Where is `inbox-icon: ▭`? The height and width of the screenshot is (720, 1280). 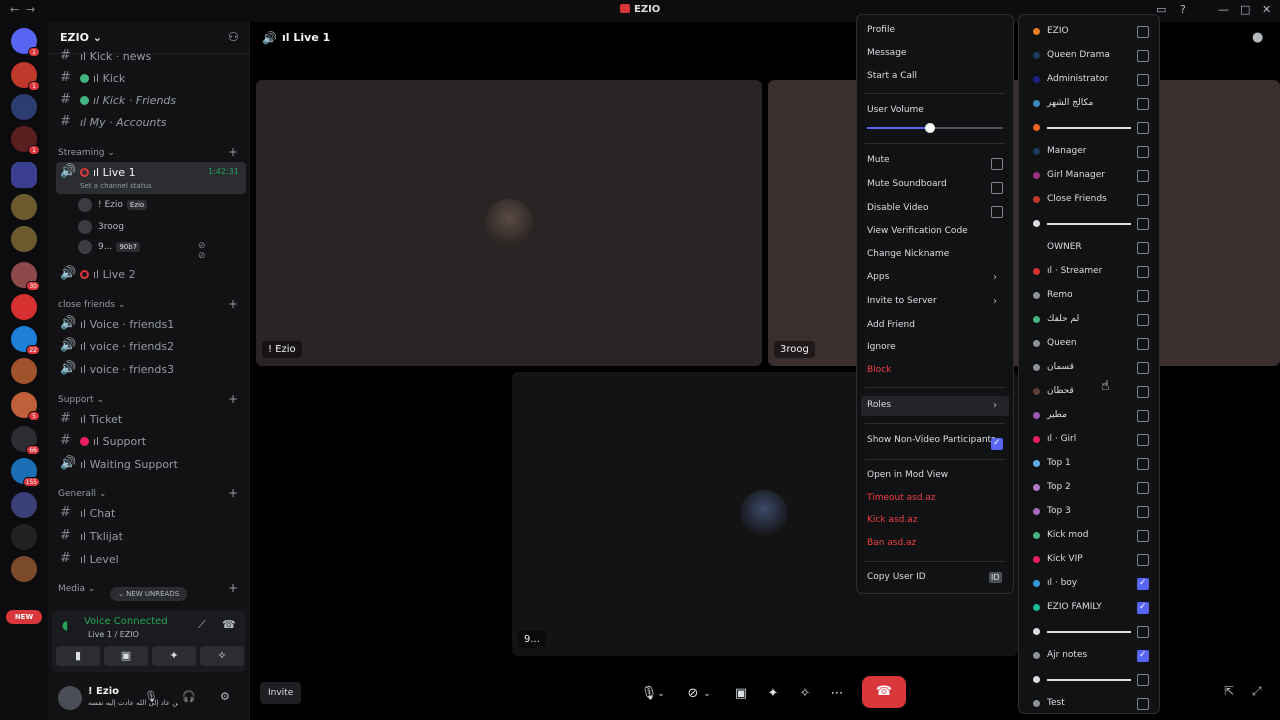
inbox-icon: ▭ is located at coordinates (1161, 9).